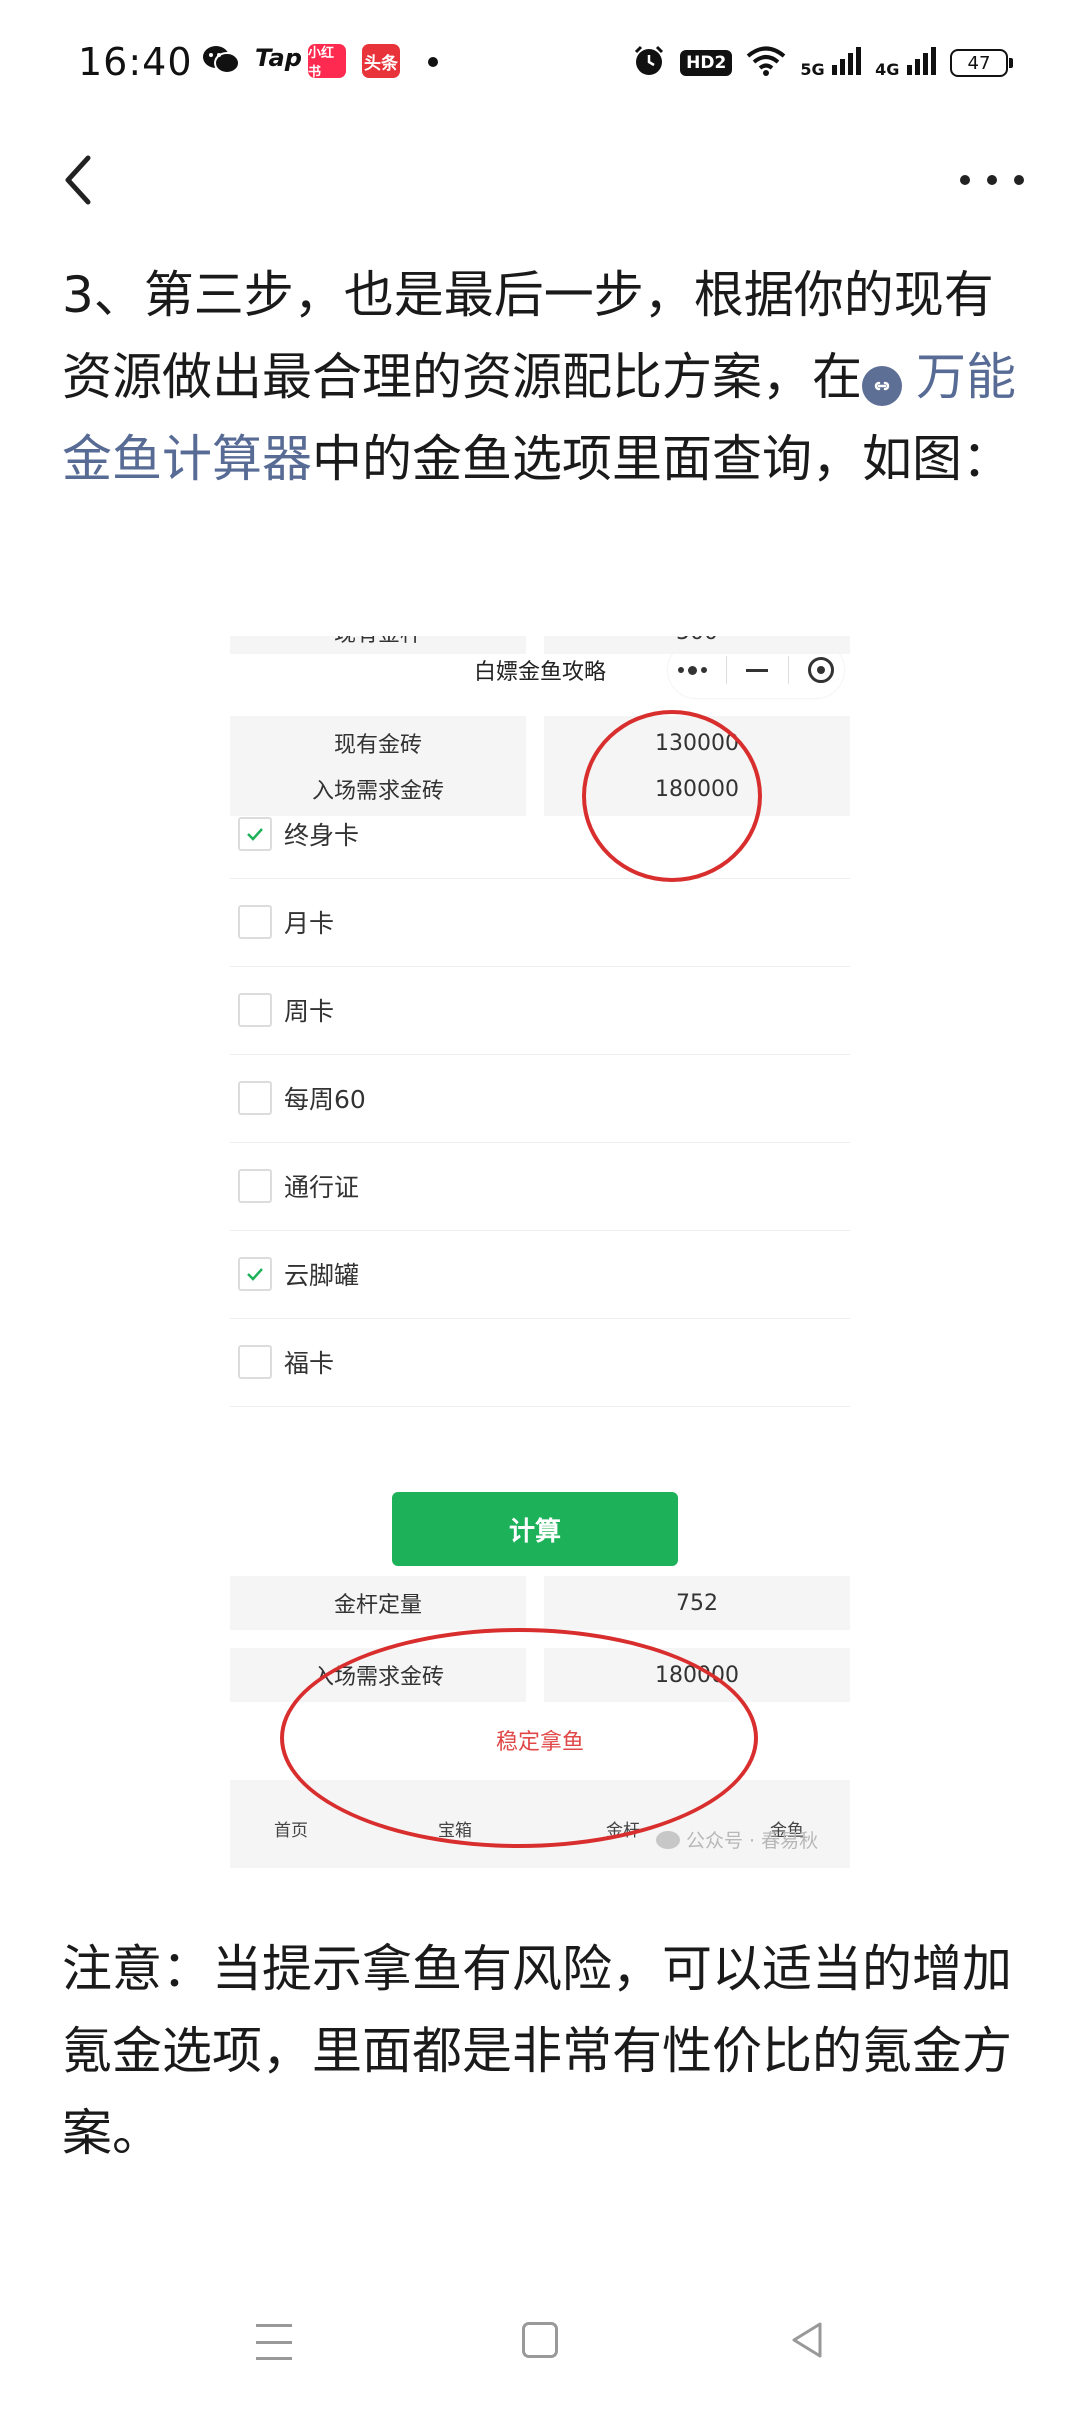 The width and height of the screenshot is (1080, 2414). Describe the element at coordinates (692, 670) in the screenshot. I see `more-dots-icon` at that location.